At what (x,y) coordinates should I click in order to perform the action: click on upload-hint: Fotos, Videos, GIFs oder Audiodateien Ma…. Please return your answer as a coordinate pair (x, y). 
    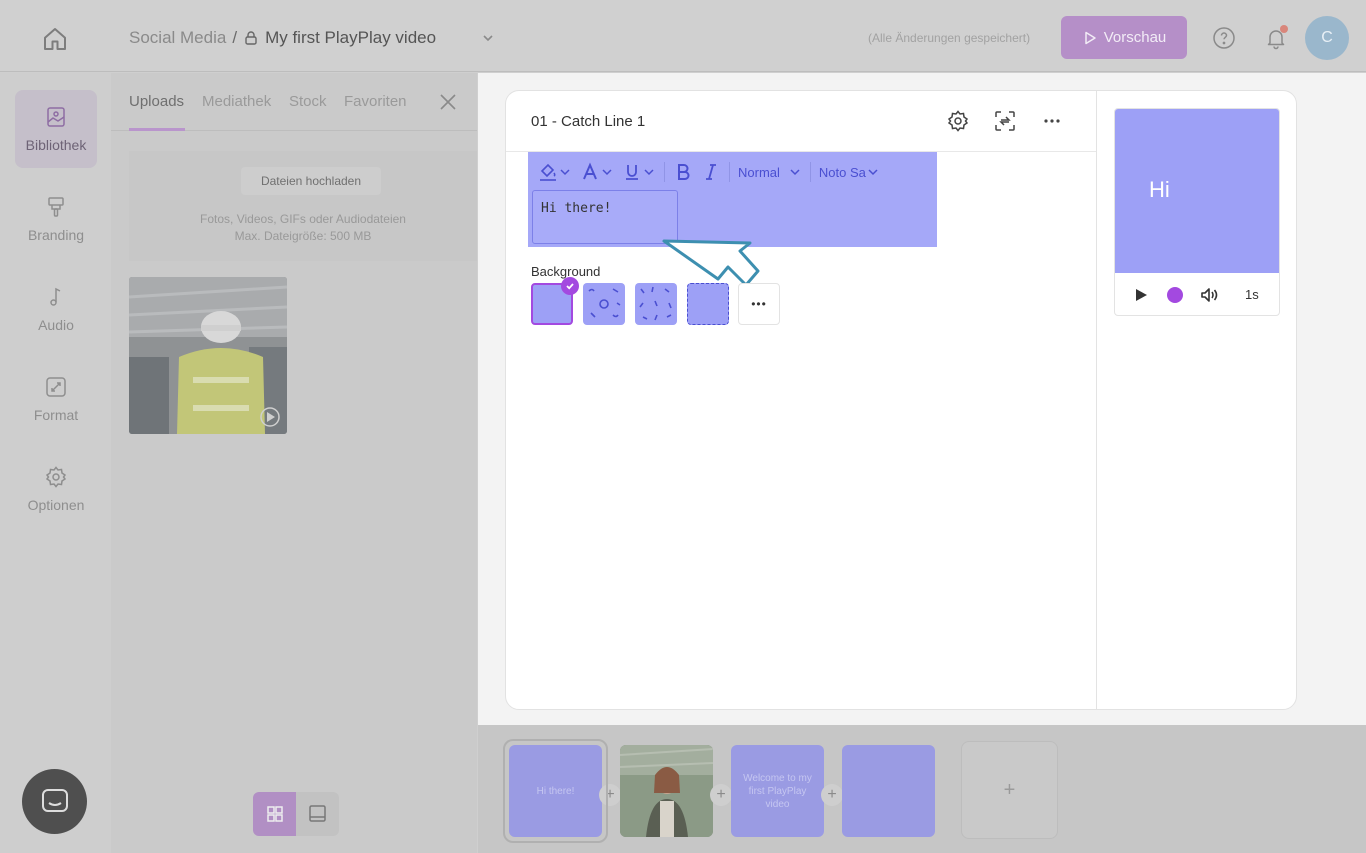
    Looking at the image, I should click on (303, 228).